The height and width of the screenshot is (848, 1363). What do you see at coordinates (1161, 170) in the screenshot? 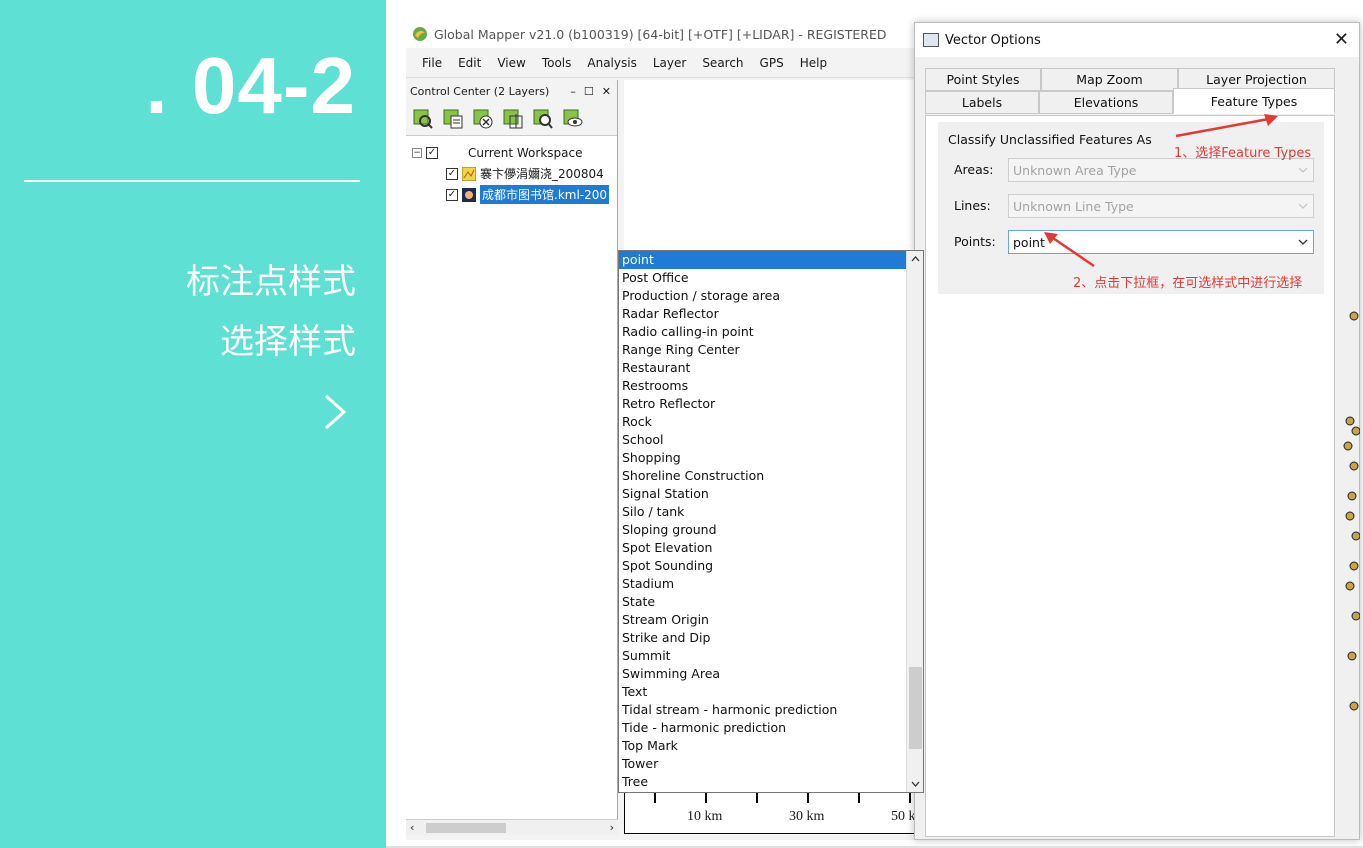
I see `areas-select: Unknown Area Type` at bounding box center [1161, 170].